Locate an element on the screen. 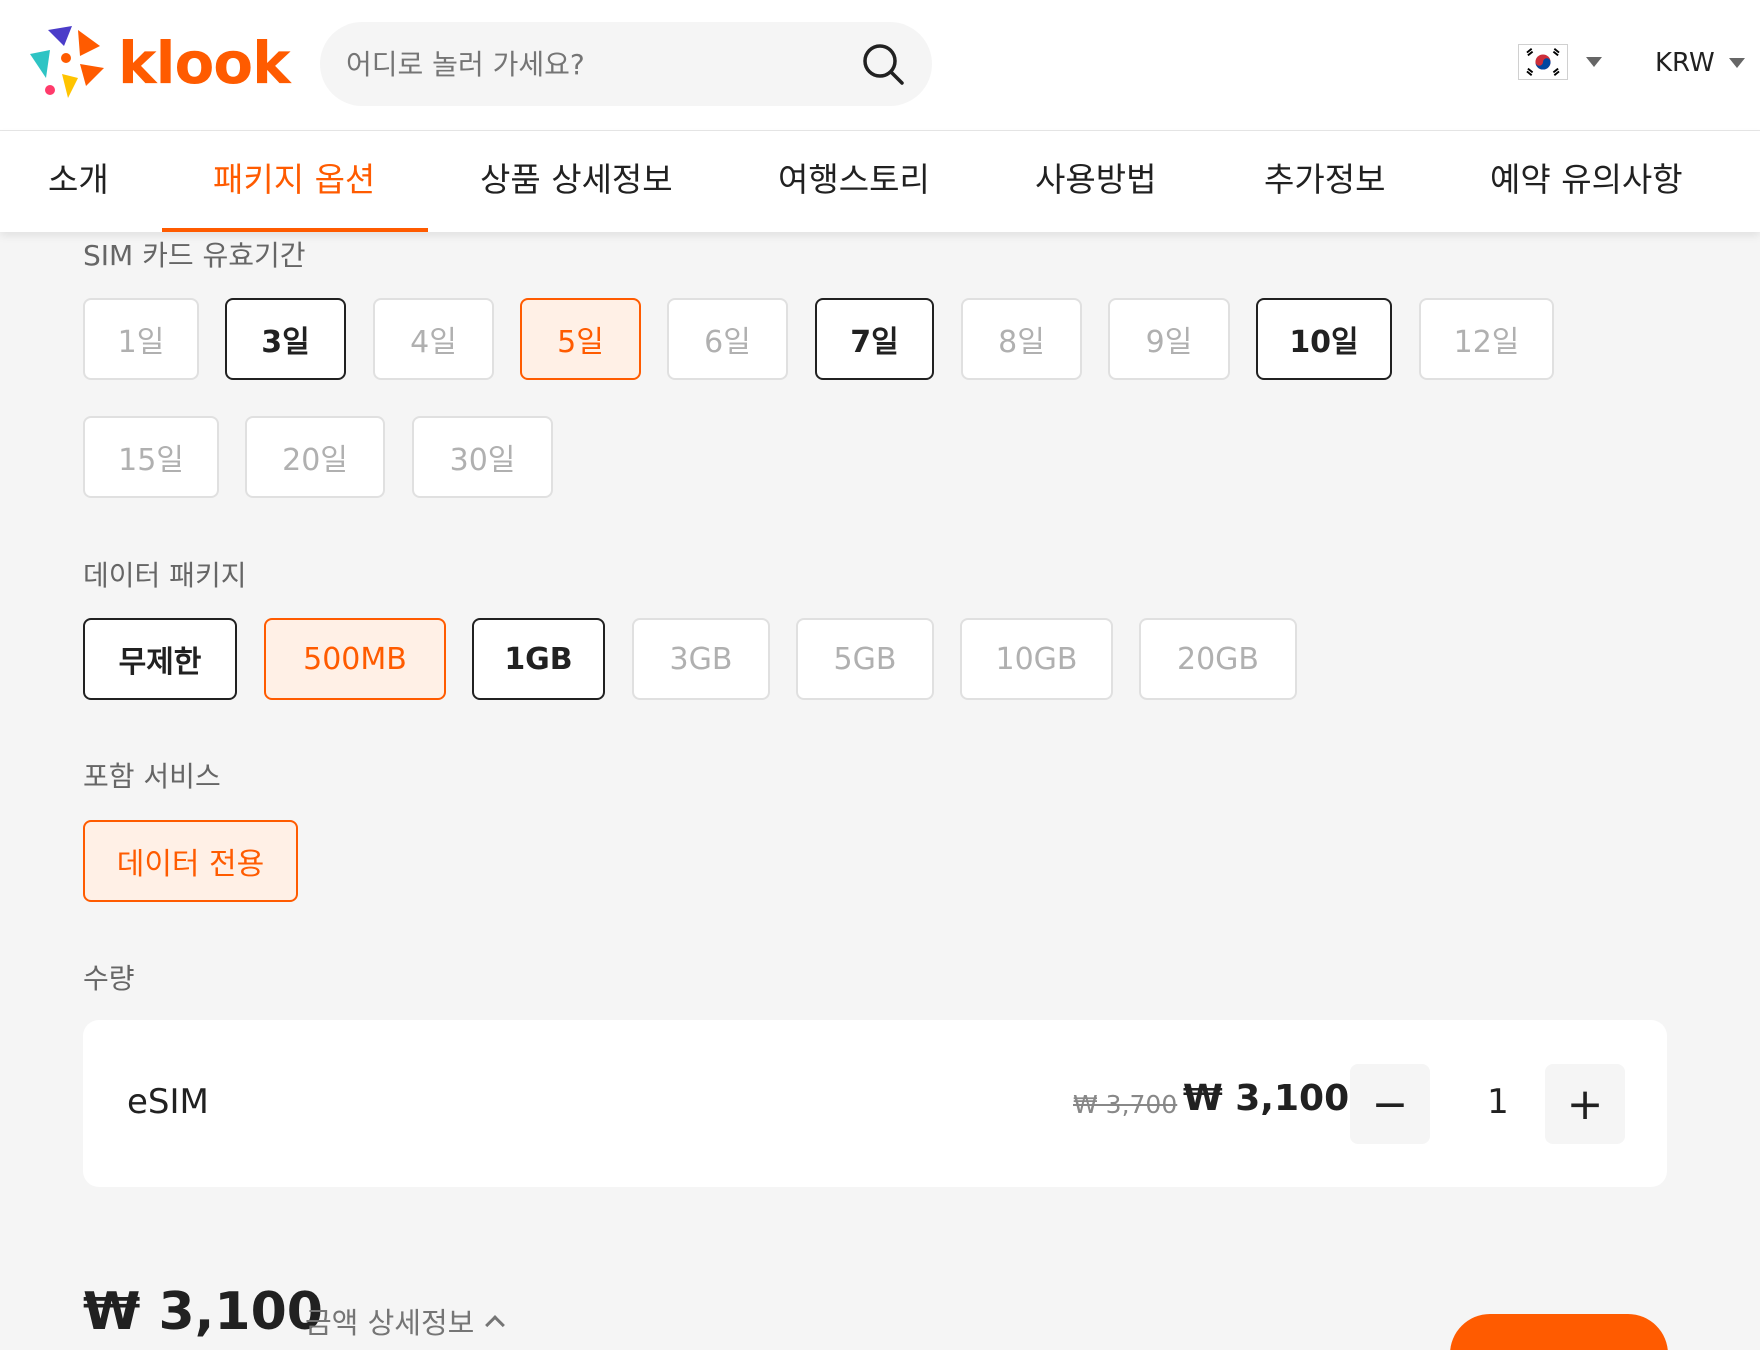  validity-option-4: 4일 is located at coordinates (433, 339).